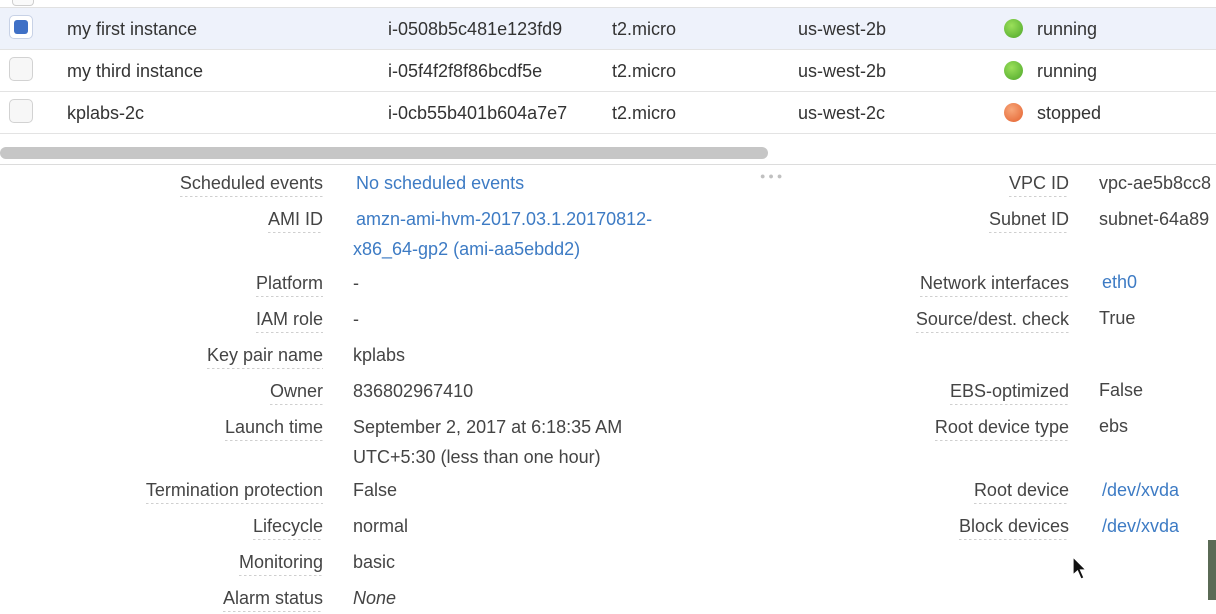 The width and height of the screenshot is (1216, 614). Describe the element at coordinates (1080, 568) in the screenshot. I see `mouse-cursor-icon` at that location.